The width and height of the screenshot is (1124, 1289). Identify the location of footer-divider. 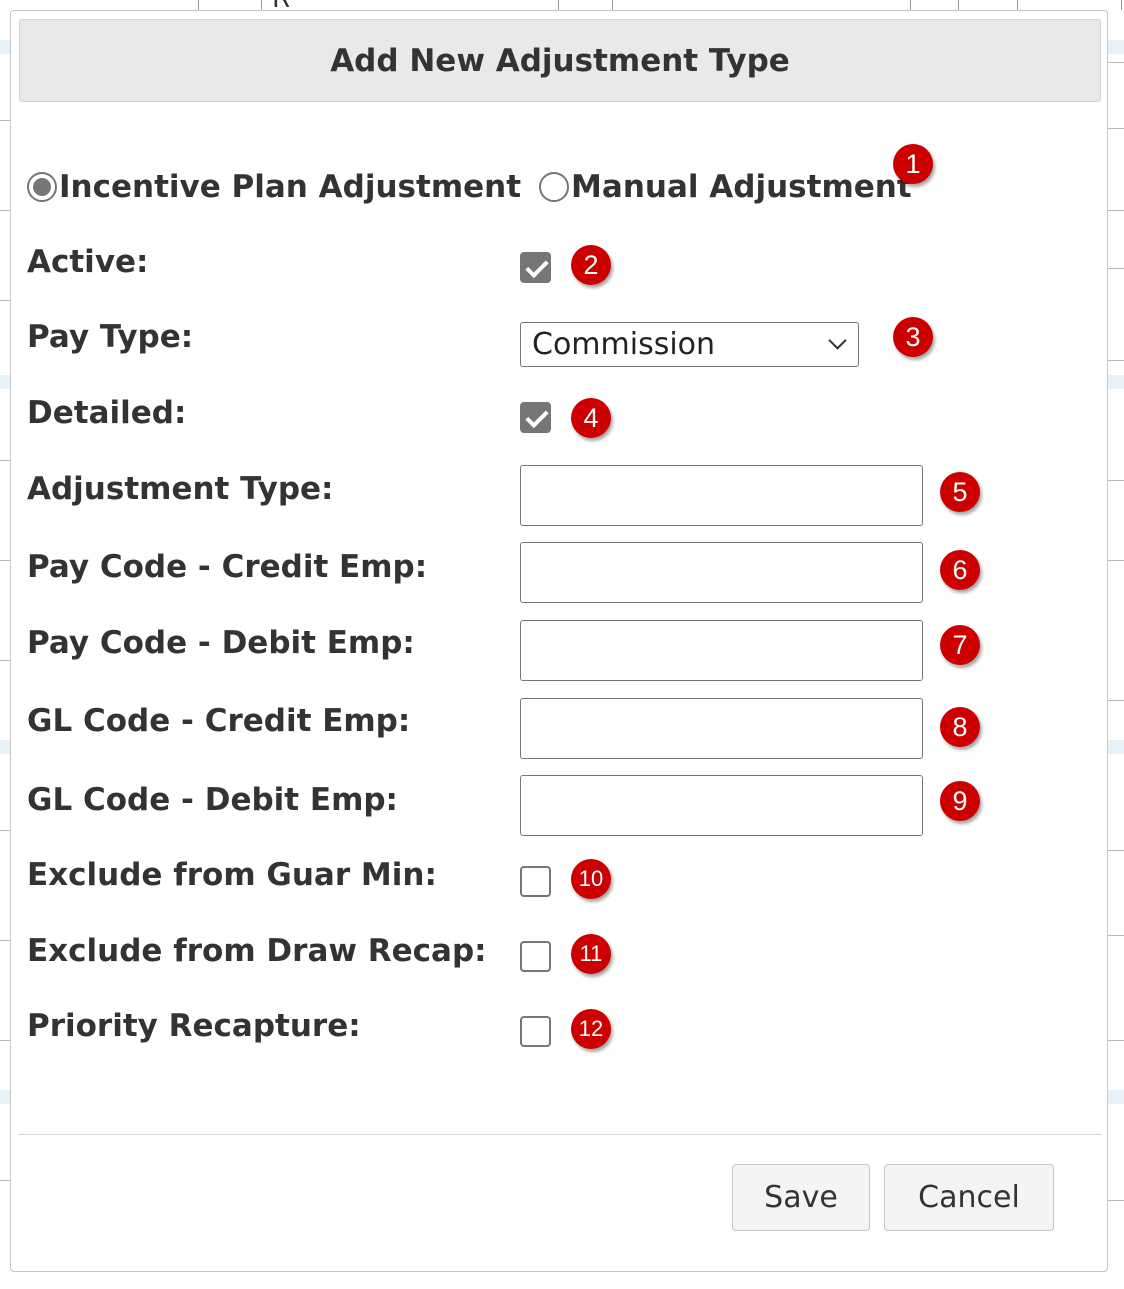
(560, 1134).